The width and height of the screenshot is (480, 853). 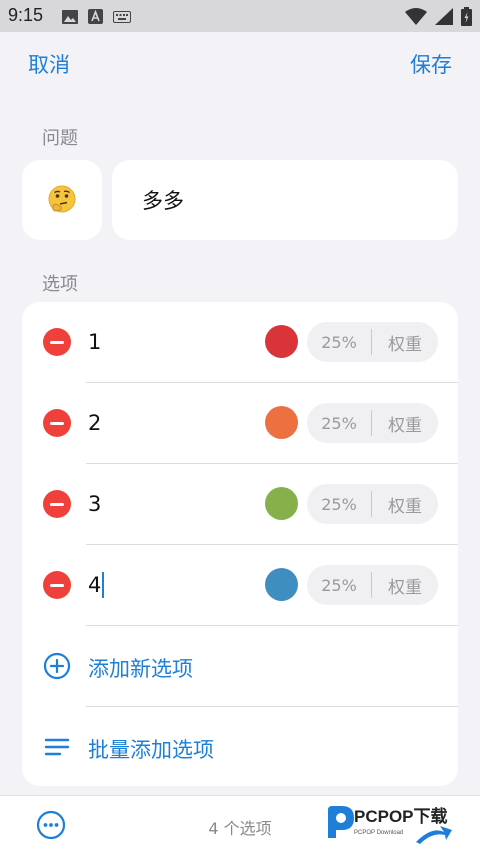 I want to click on option-input: 3, so click(x=94, y=504).